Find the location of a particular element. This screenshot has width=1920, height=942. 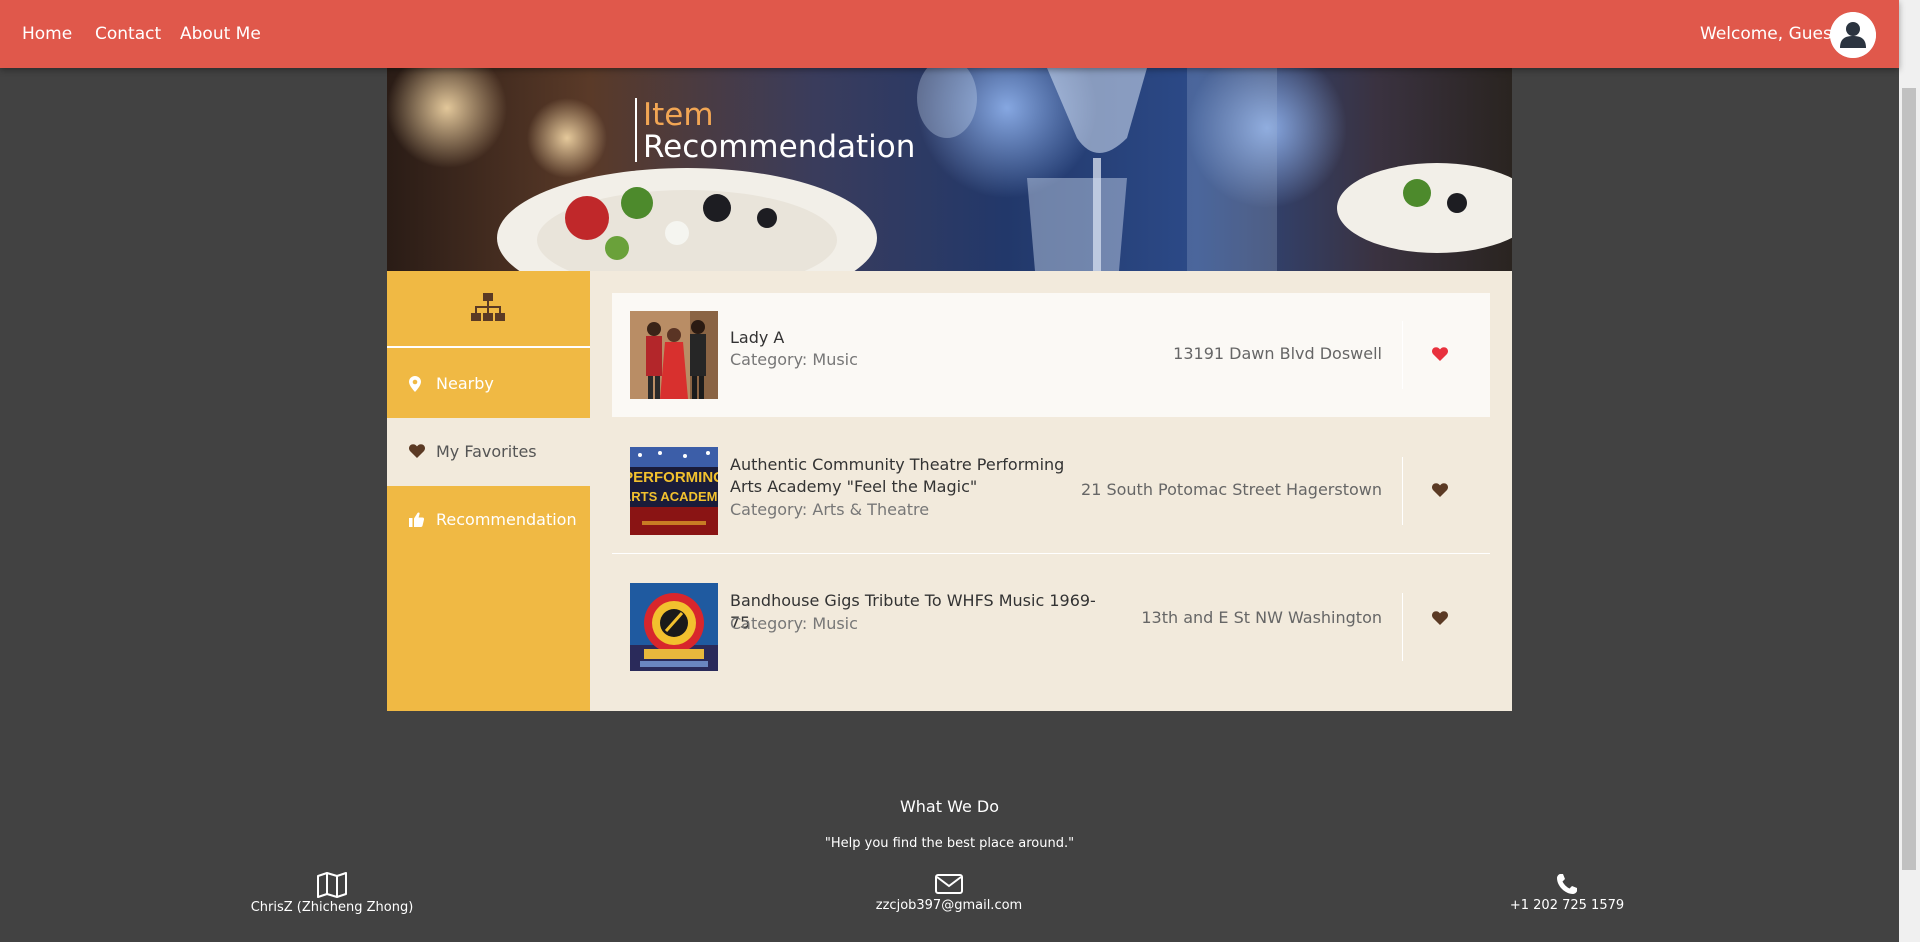

footer-quote: "Help you find the best place around." is located at coordinates (949, 843).